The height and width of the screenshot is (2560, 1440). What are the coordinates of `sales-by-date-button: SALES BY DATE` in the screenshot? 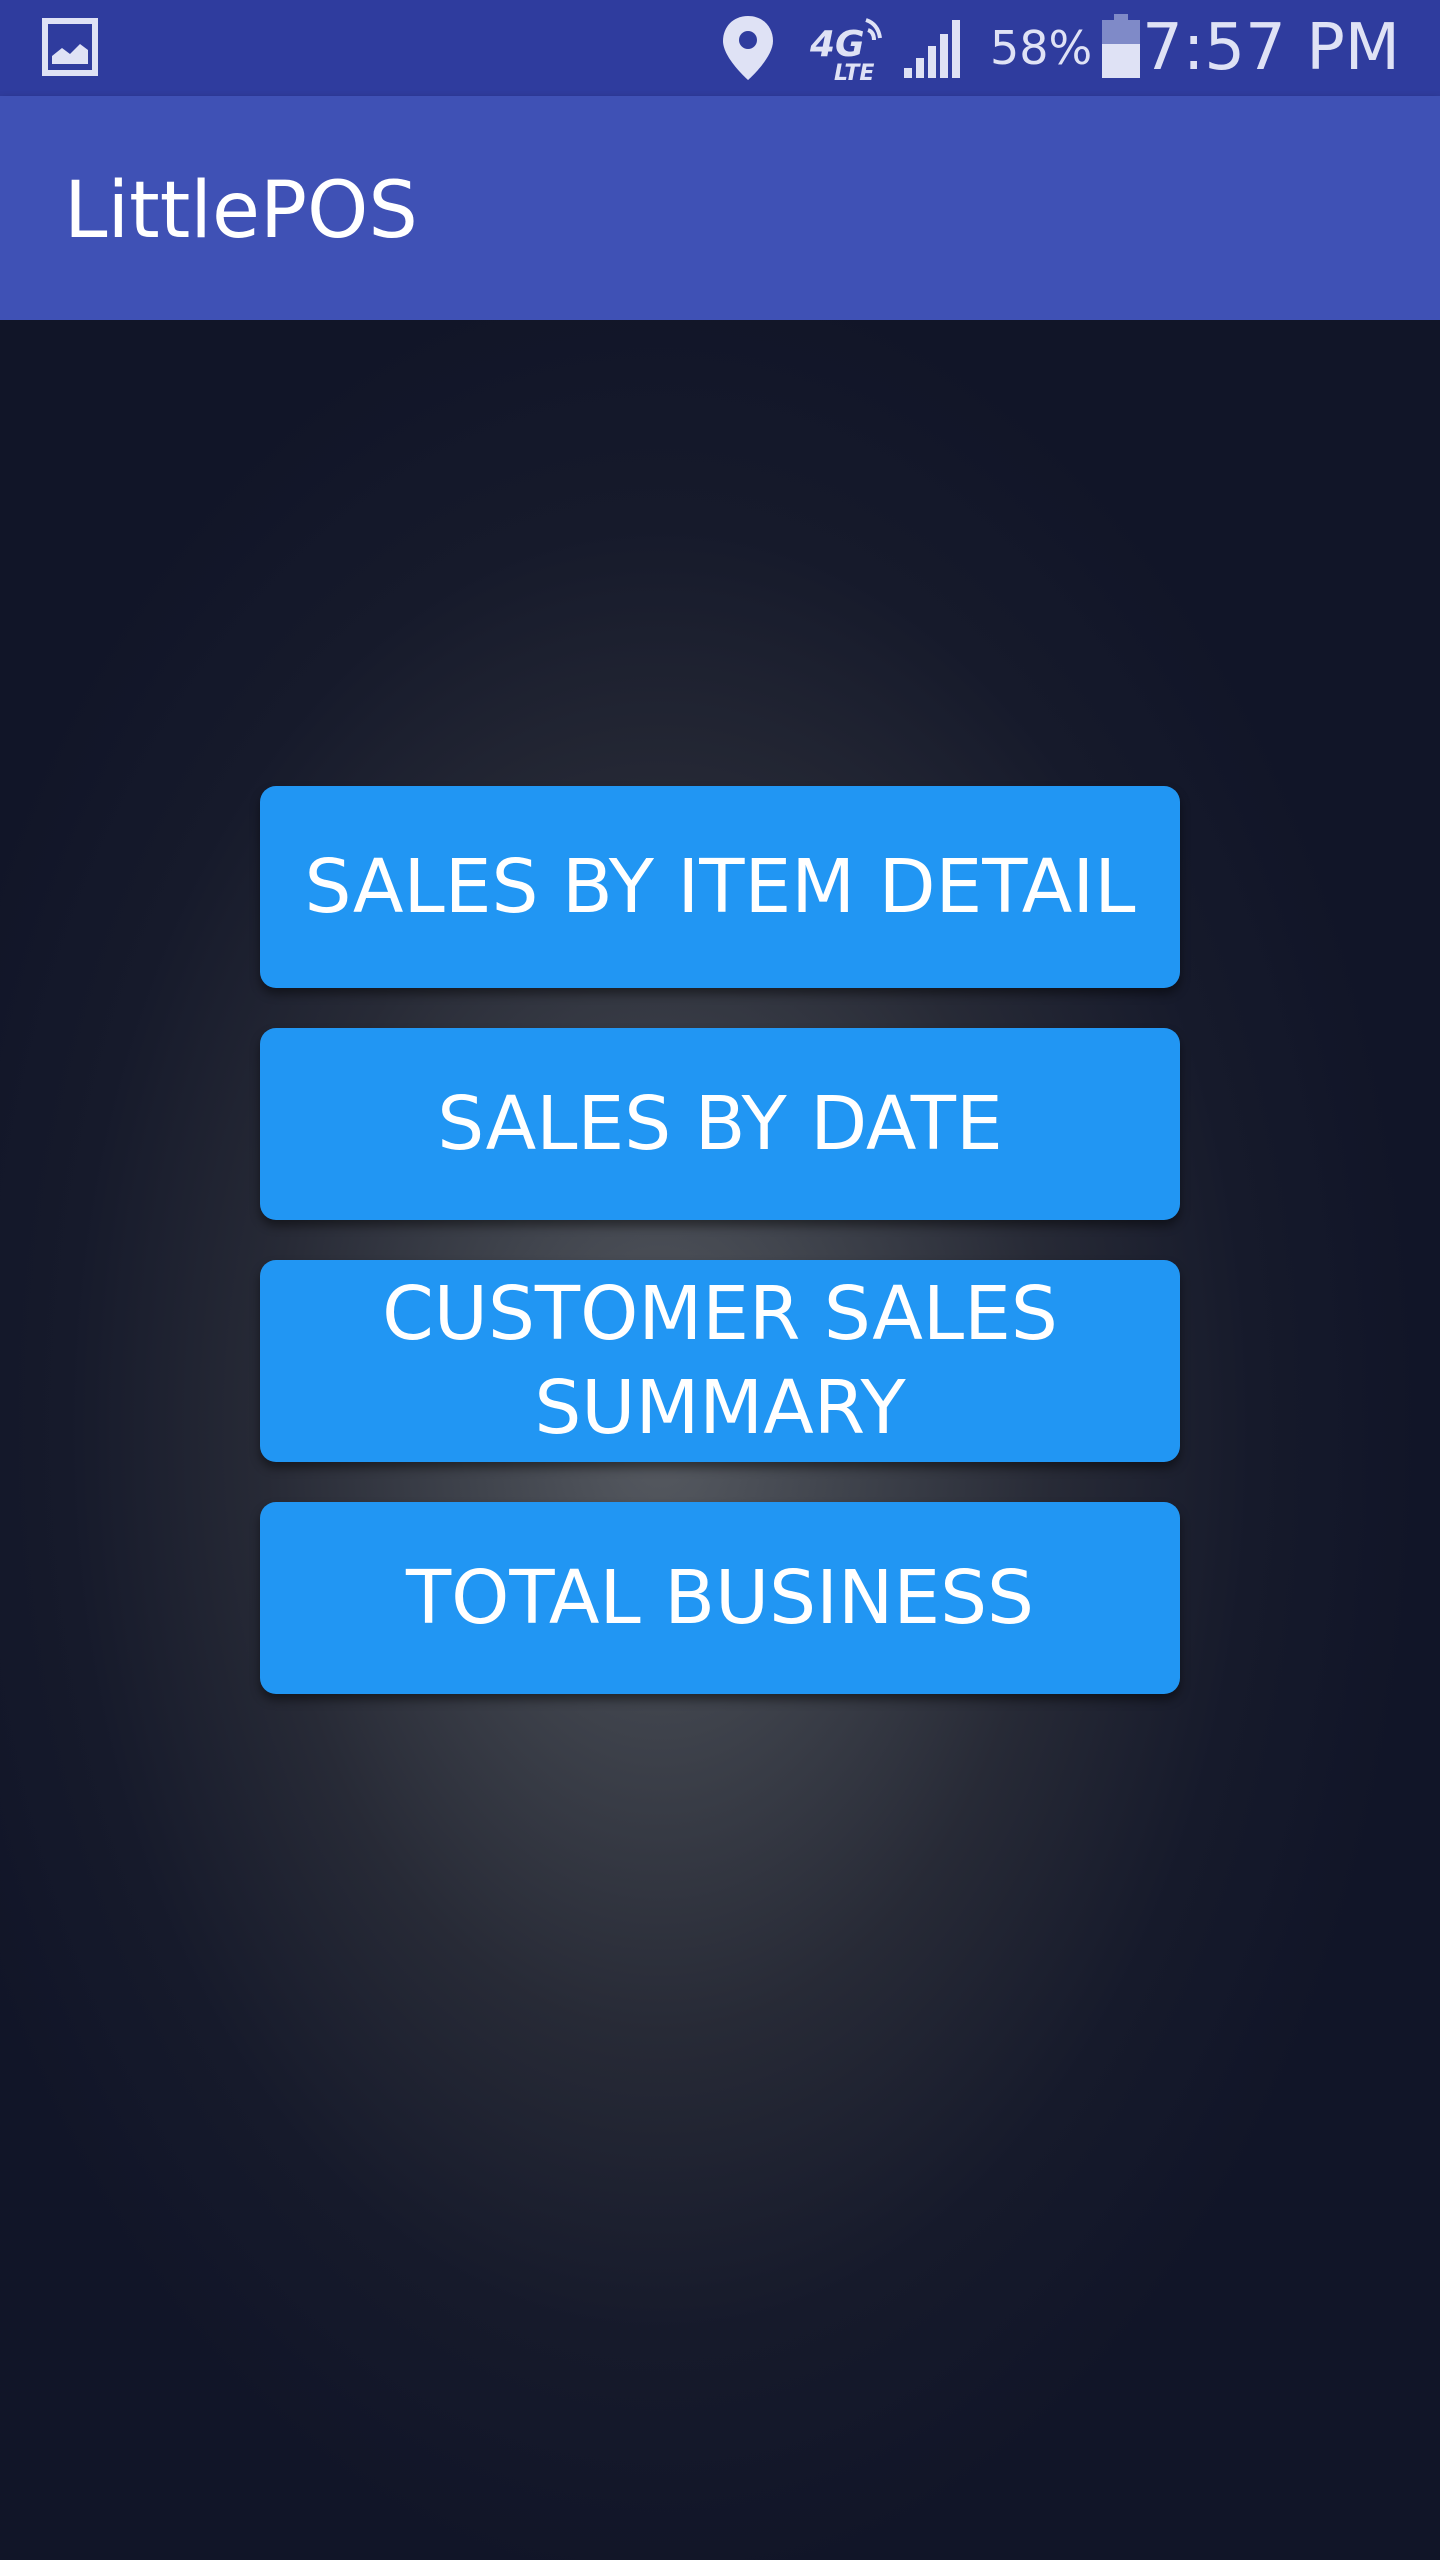 It's located at (720, 1124).